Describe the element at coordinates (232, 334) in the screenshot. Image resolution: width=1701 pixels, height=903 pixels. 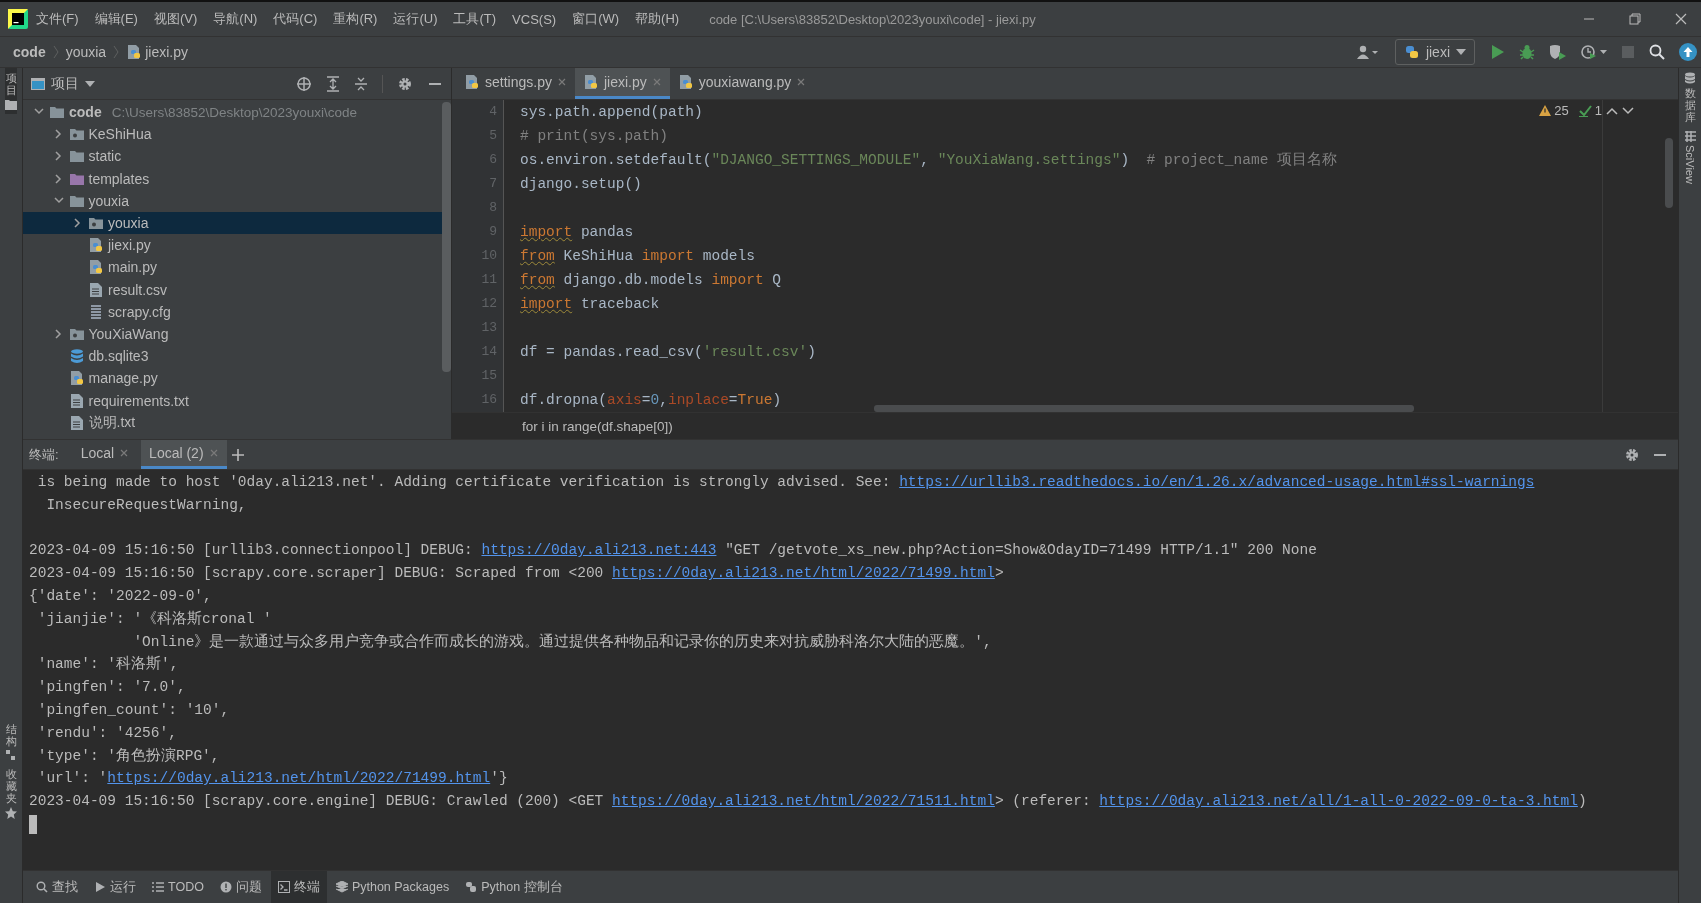
I see `tree-item: YouXiaWang` at that location.